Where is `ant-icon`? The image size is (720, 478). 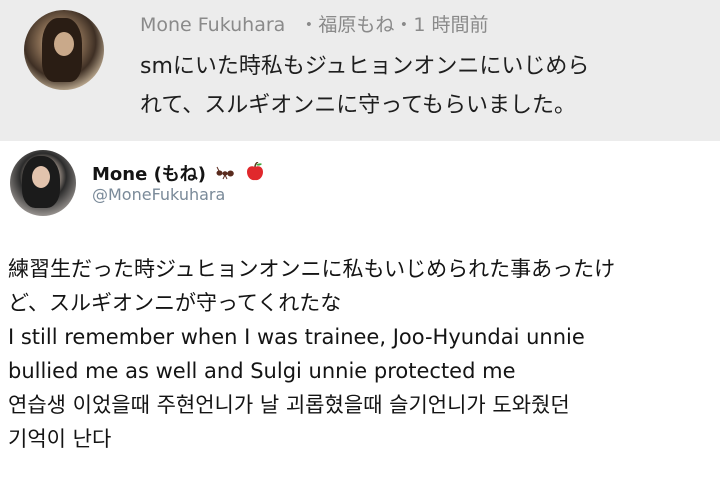 ant-icon is located at coordinates (225, 173).